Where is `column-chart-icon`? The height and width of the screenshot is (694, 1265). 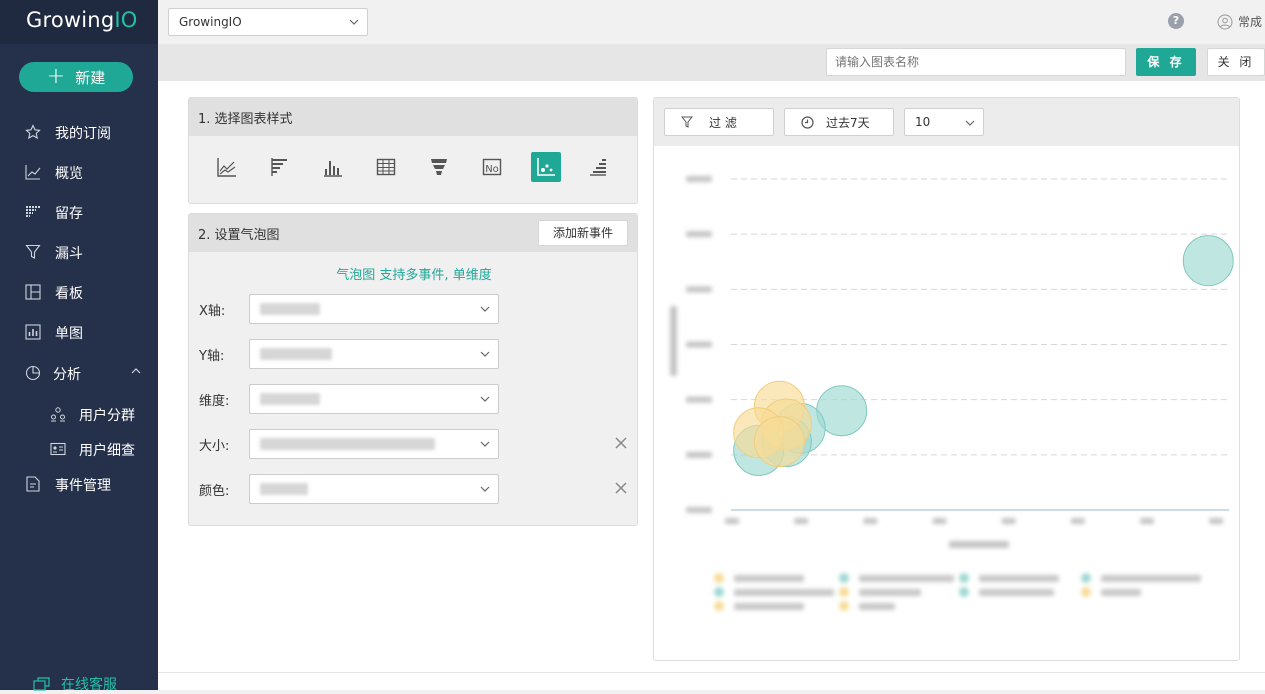
column-chart-icon is located at coordinates (333, 167).